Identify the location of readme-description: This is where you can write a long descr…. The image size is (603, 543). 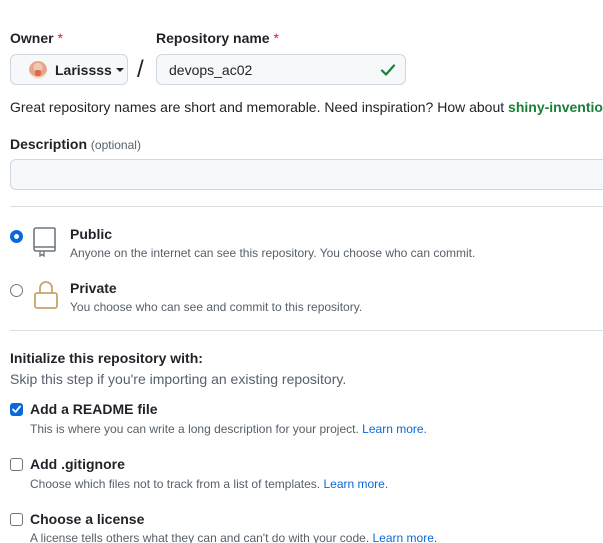
(228, 429).